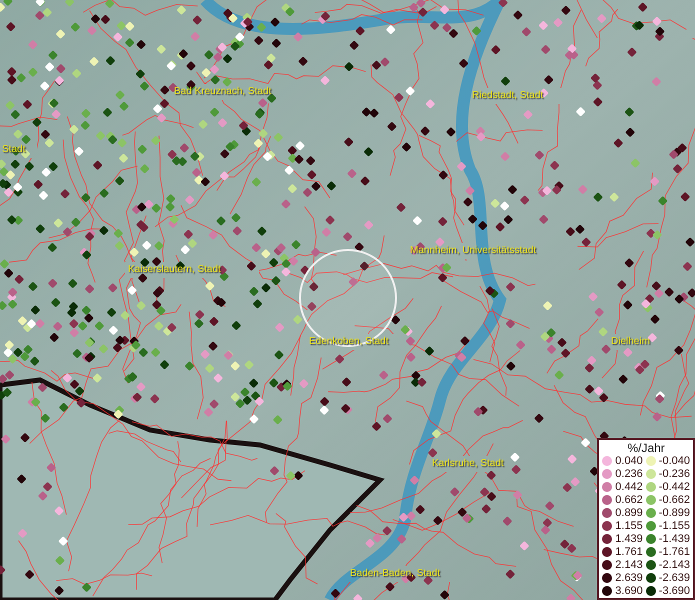 The image size is (695, 600). I want to click on legend-value: -0.442, so click(674, 487).